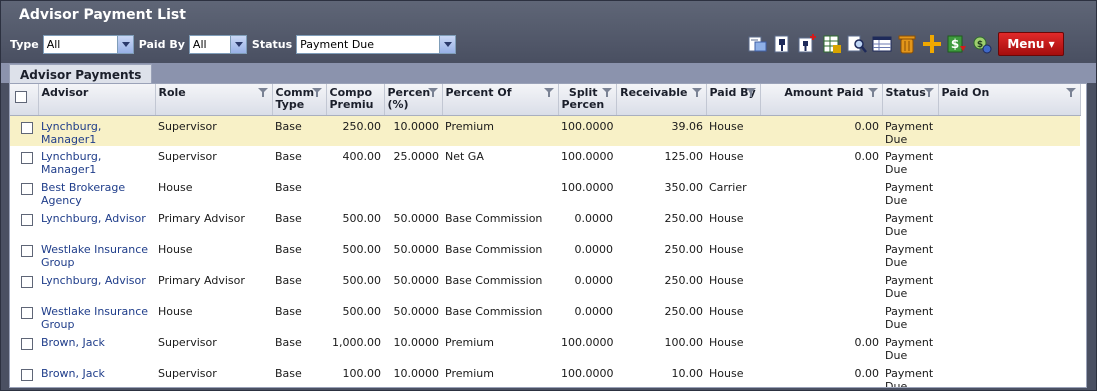 The width and height of the screenshot is (1097, 391). Describe the element at coordinates (1031, 44) in the screenshot. I see `menu-button: Menu ▾` at that location.